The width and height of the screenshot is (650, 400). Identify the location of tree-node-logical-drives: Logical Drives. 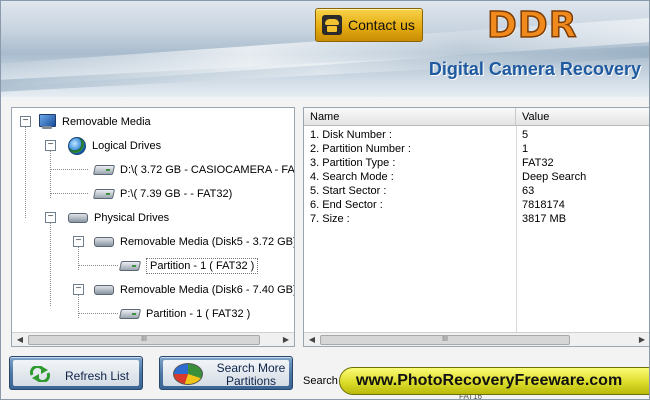
(114, 146).